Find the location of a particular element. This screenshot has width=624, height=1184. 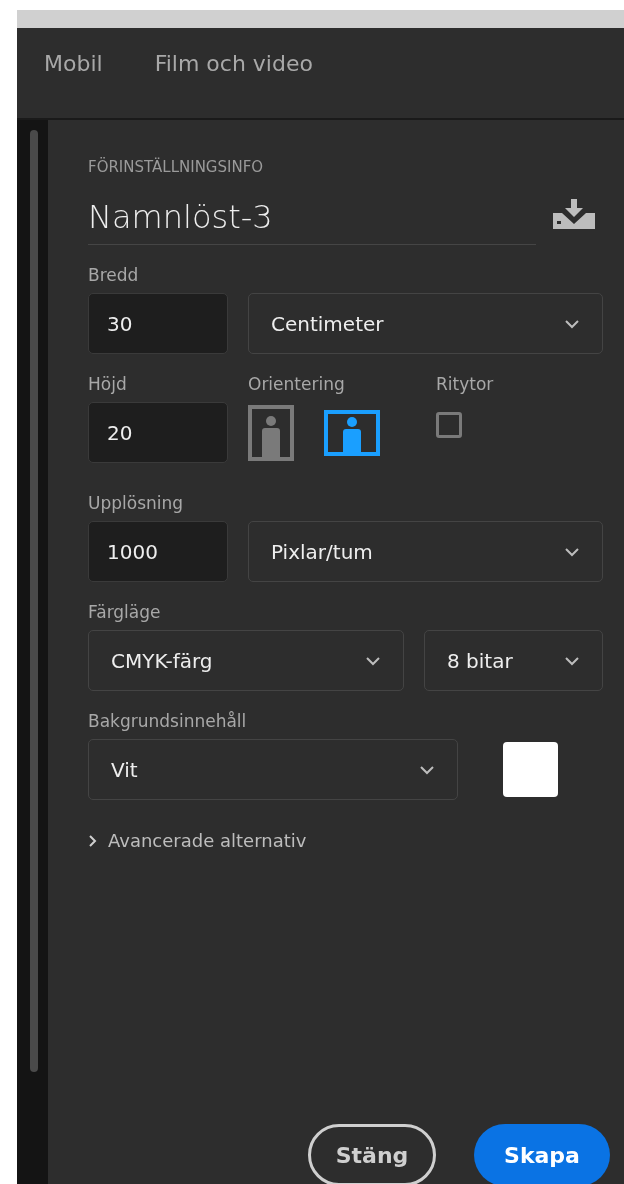

tab: Mobil is located at coordinates (73, 66).